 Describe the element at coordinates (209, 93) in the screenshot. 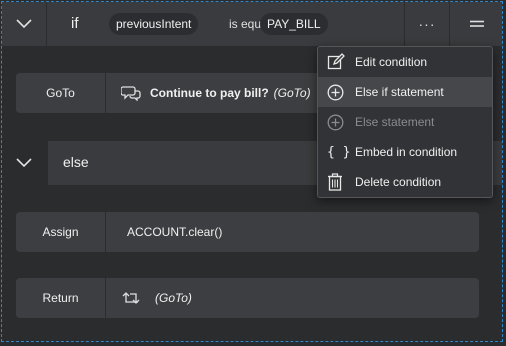

I see `goto-title: Continue to pay bill?` at that location.